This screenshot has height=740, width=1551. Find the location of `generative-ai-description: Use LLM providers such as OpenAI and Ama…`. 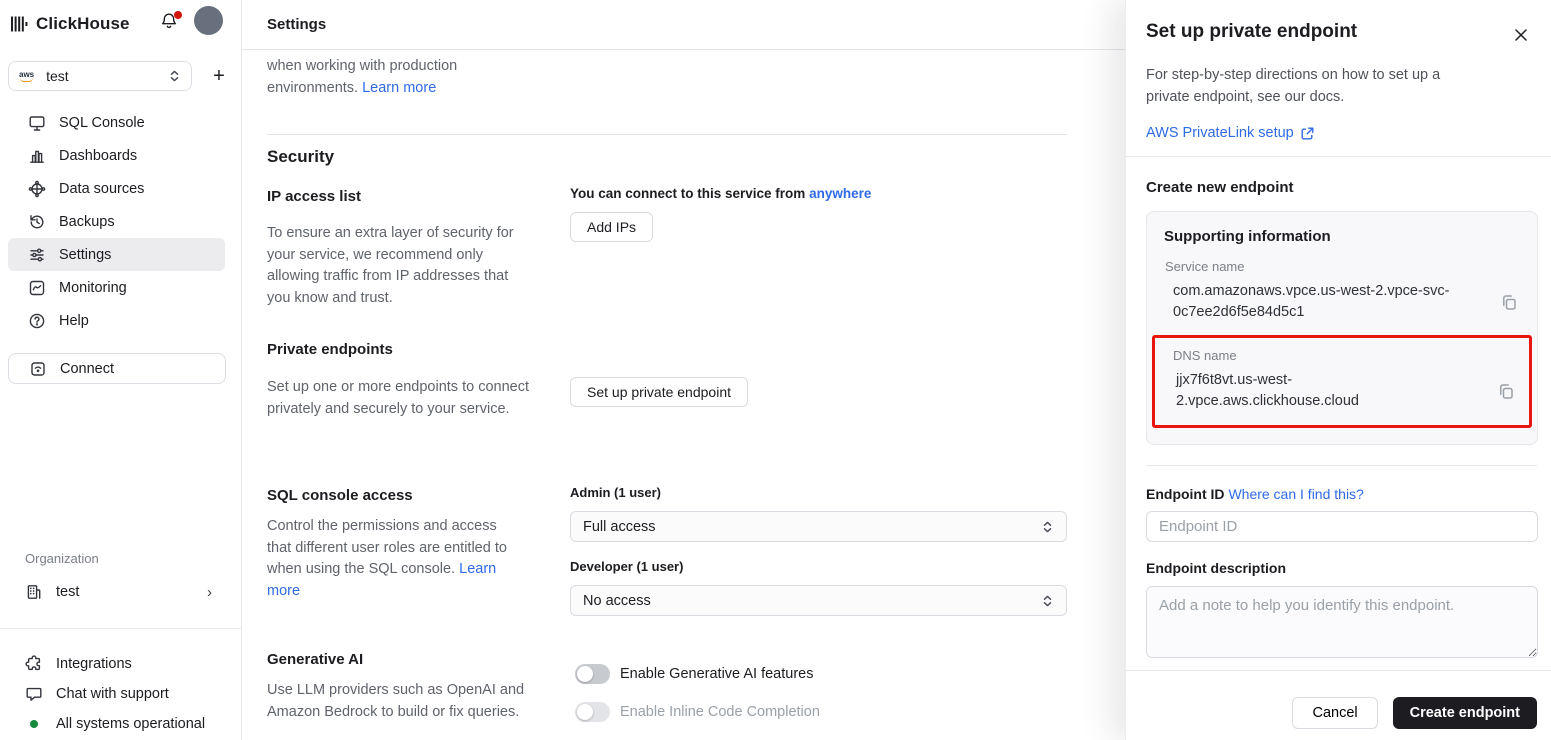

generative-ai-description: Use LLM providers such as OpenAI and Ama… is located at coordinates (396, 701).